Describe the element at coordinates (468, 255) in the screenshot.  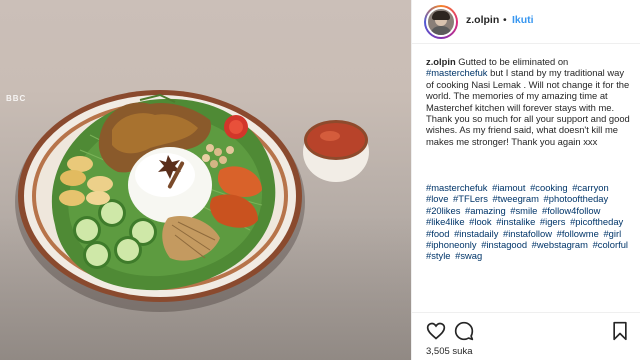
I see `hashtag-link: #swag` at that location.